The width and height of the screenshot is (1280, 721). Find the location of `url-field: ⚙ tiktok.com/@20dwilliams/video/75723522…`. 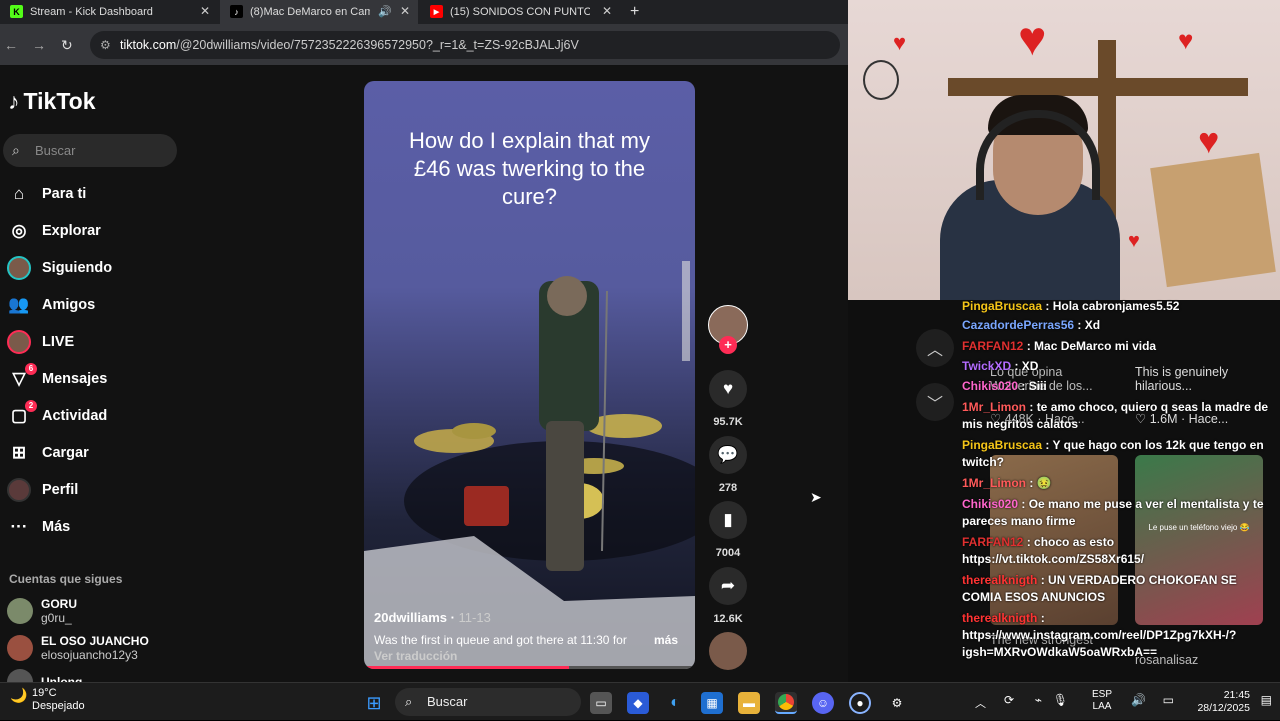

url-field: ⚙ tiktok.com/@20dwilliams/video/75723522… is located at coordinates (465, 45).